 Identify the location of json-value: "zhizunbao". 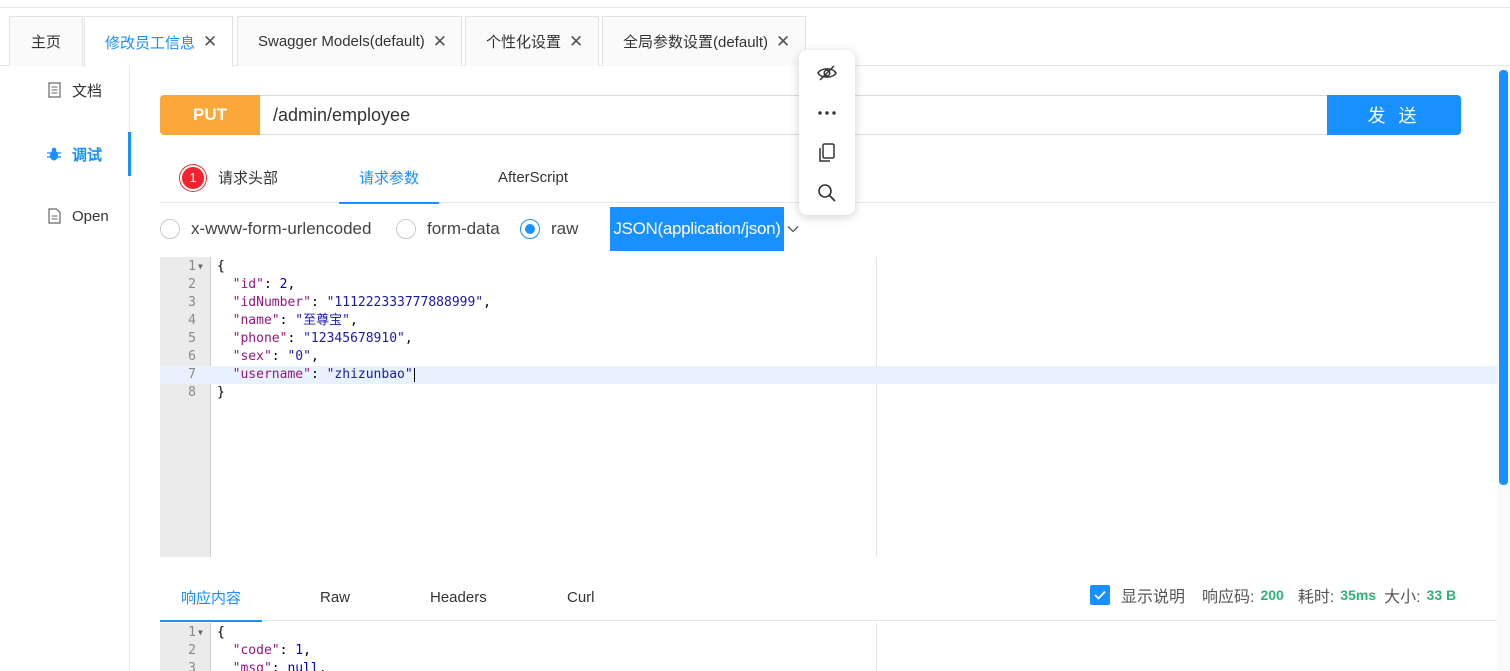
(369, 374).